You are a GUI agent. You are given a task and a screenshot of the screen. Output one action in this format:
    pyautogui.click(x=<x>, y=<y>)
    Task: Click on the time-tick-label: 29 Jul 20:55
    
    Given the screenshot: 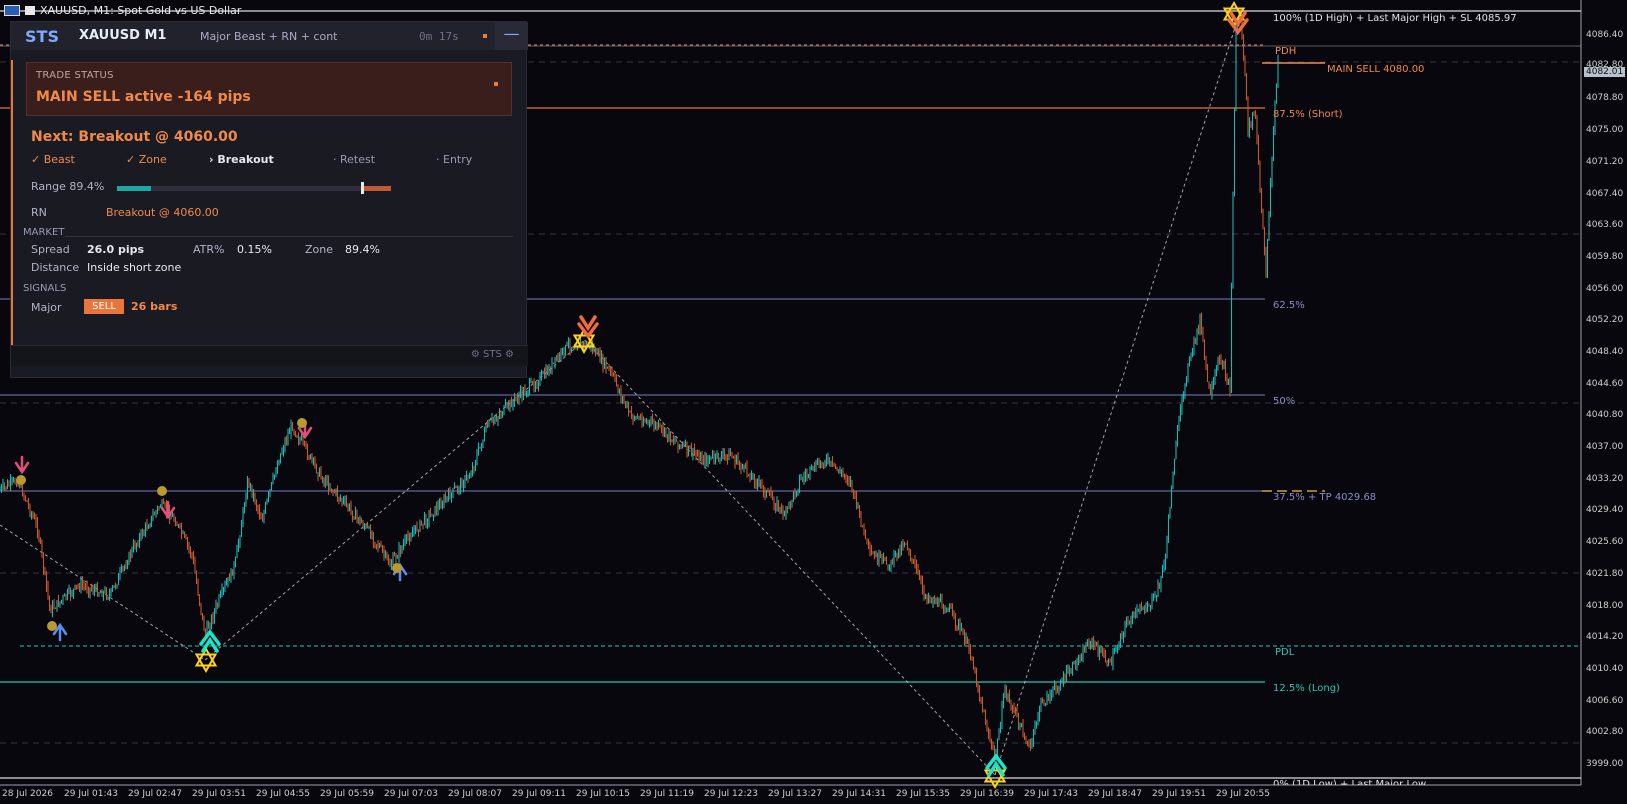 What is the action you would take?
    pyautogui.click(x=1243, y=794)
    